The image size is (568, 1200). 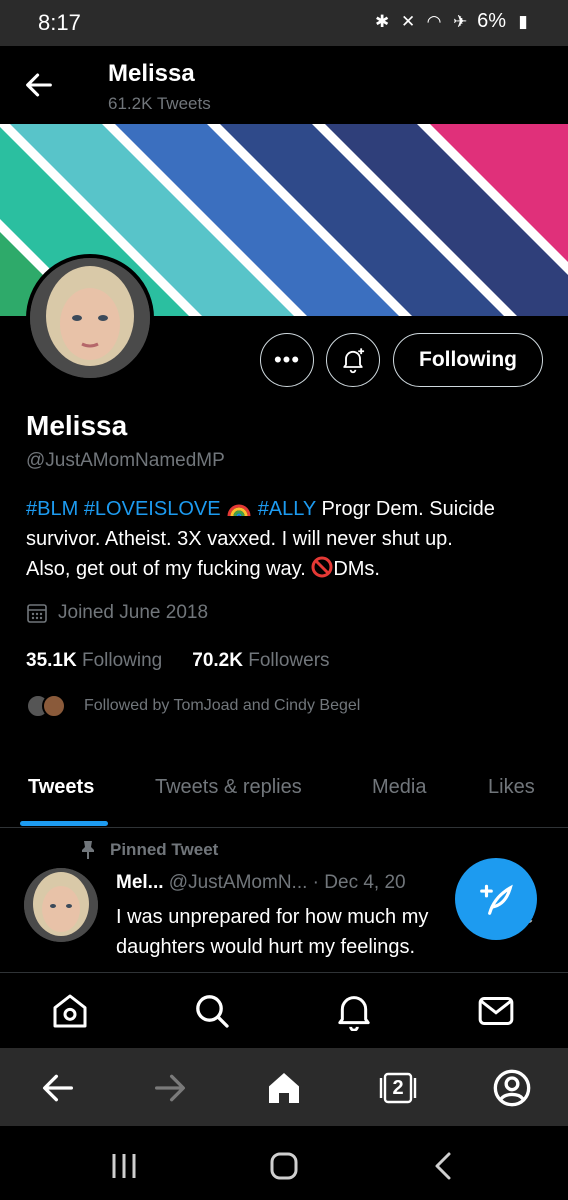 I want to click on tweet-text-line: daughters would hurt my feelings., so click(x=266, y=947).